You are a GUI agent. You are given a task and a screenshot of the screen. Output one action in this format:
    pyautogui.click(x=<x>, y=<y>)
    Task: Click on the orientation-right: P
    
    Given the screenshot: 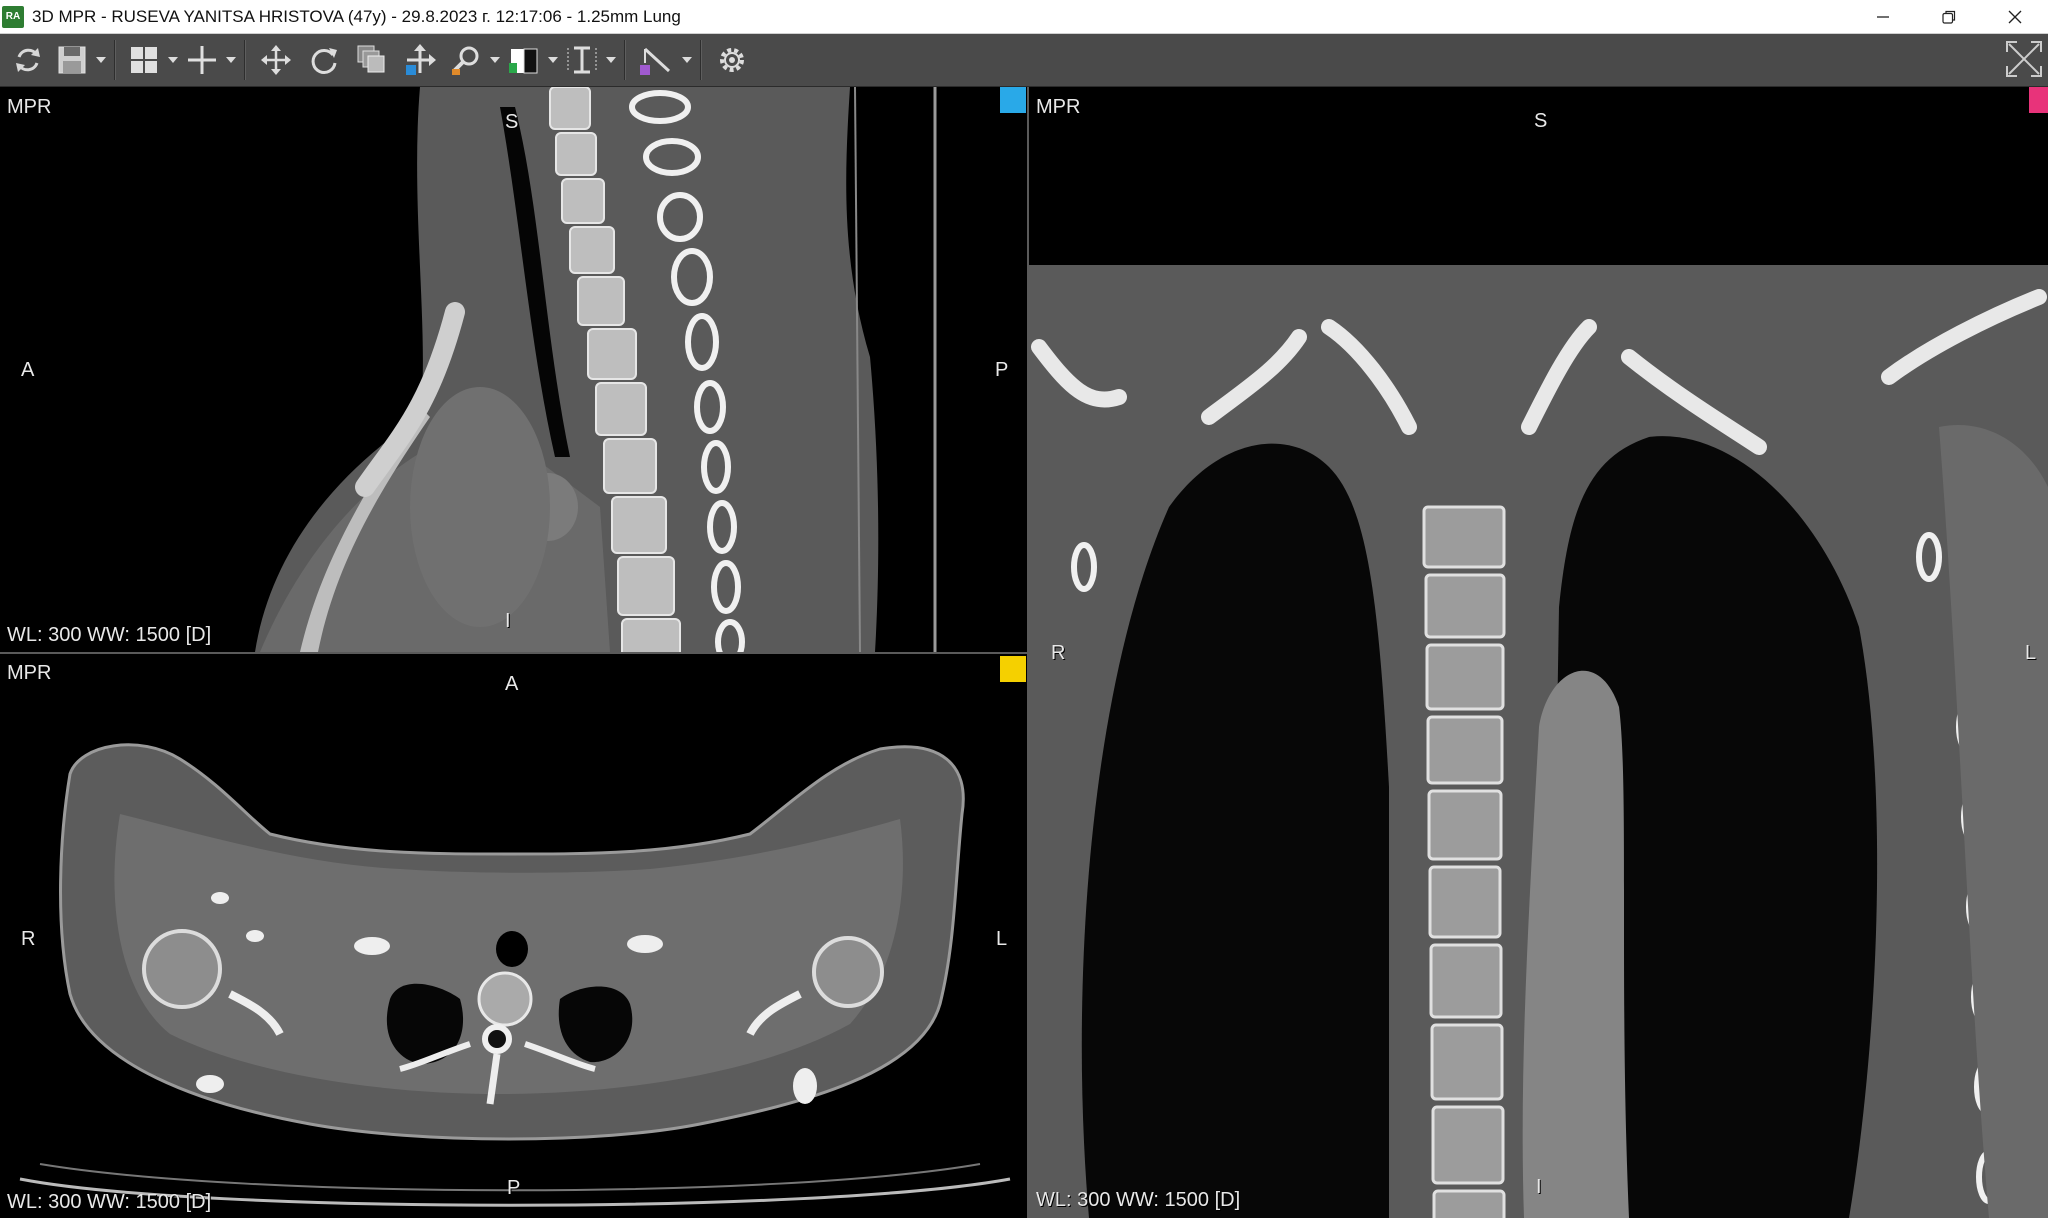 What is the action you would take?
    pyautogui.click(x=1002, y=370)
    